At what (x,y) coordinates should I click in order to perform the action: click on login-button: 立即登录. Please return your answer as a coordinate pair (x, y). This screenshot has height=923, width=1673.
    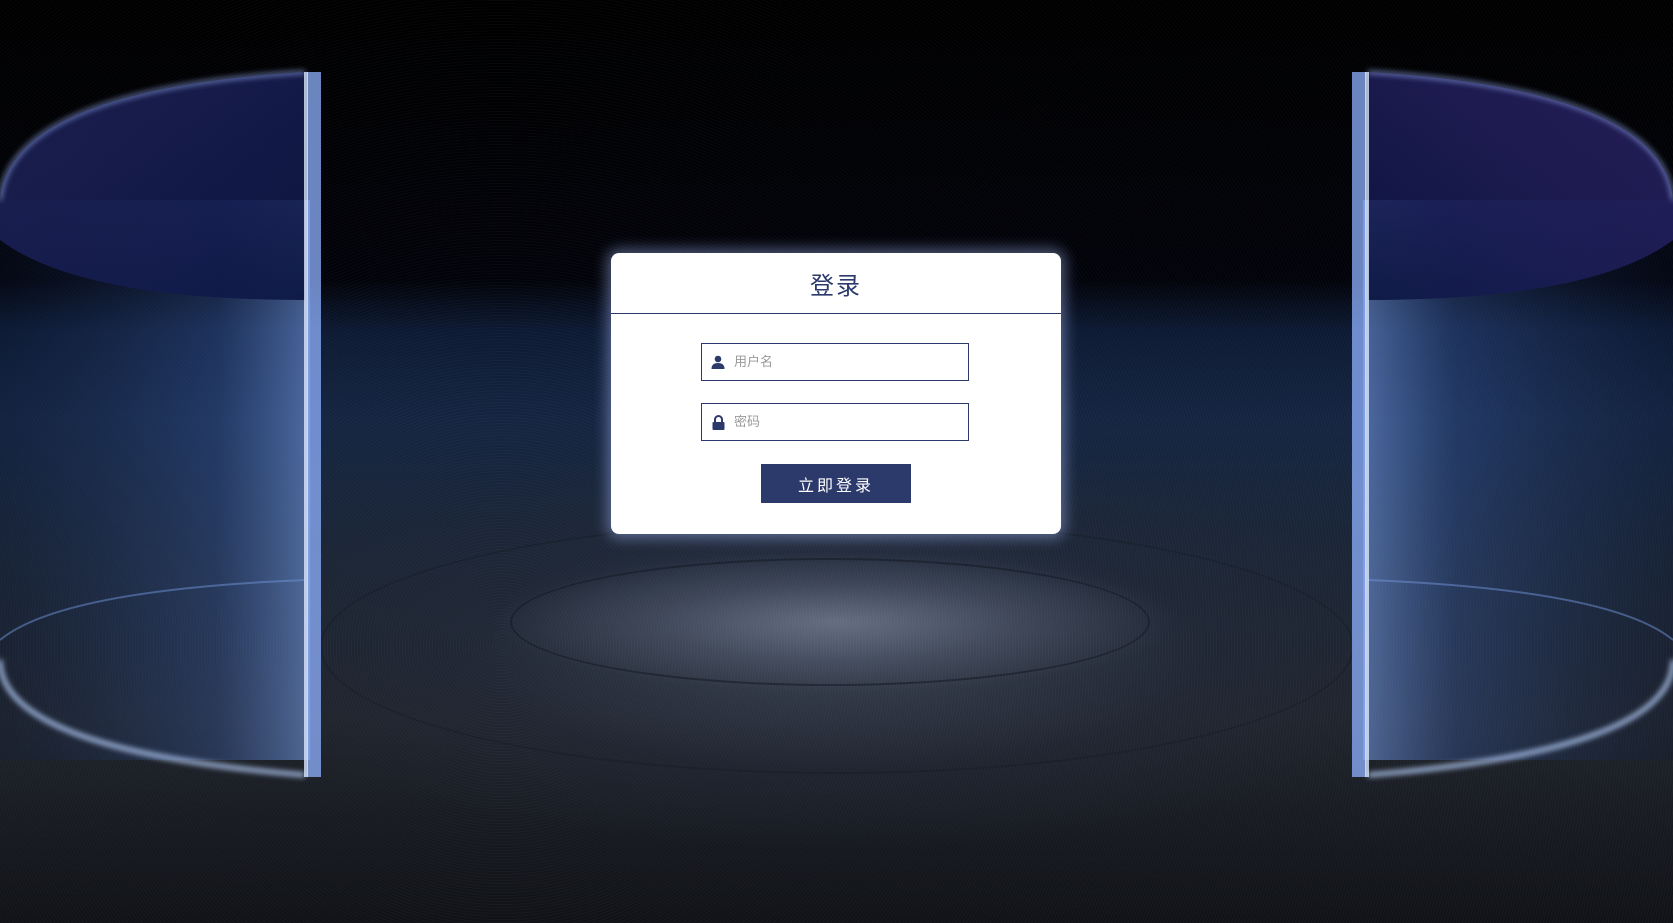
    Looking at the image, I should click on (836, 483).